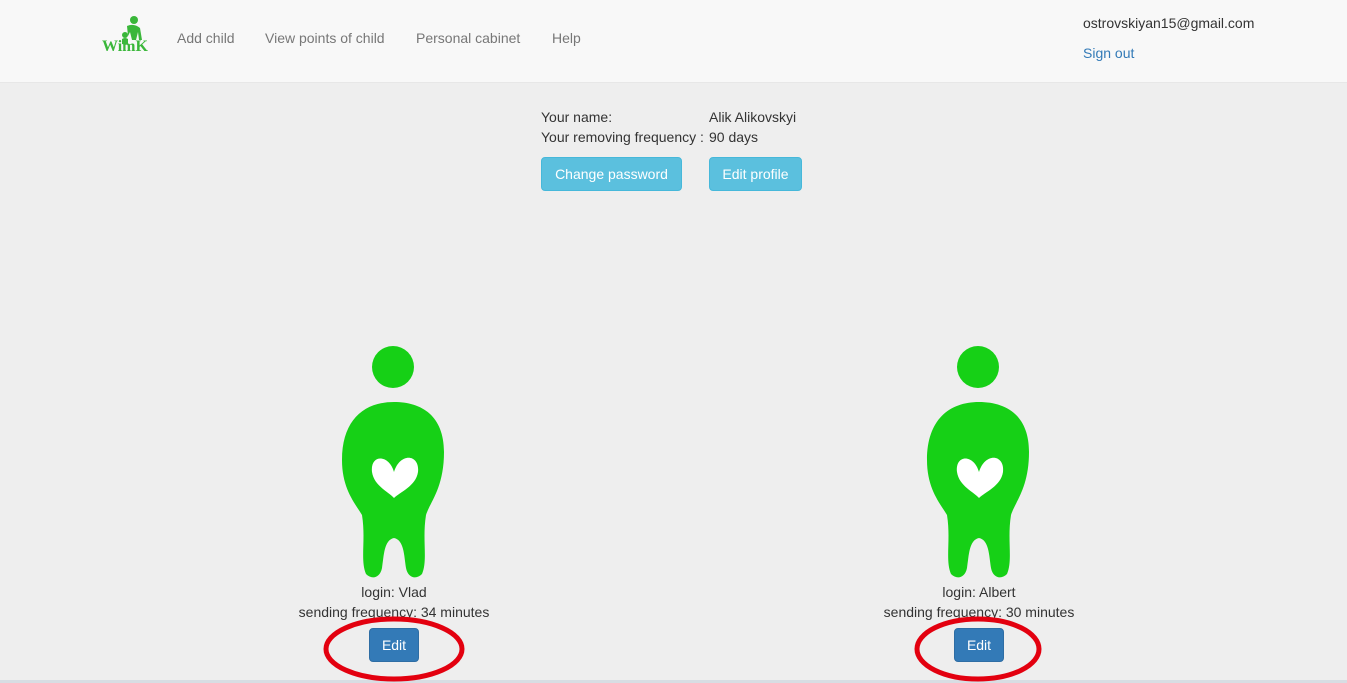  I want to click on child-login: login: Albert, so click(979, 592).